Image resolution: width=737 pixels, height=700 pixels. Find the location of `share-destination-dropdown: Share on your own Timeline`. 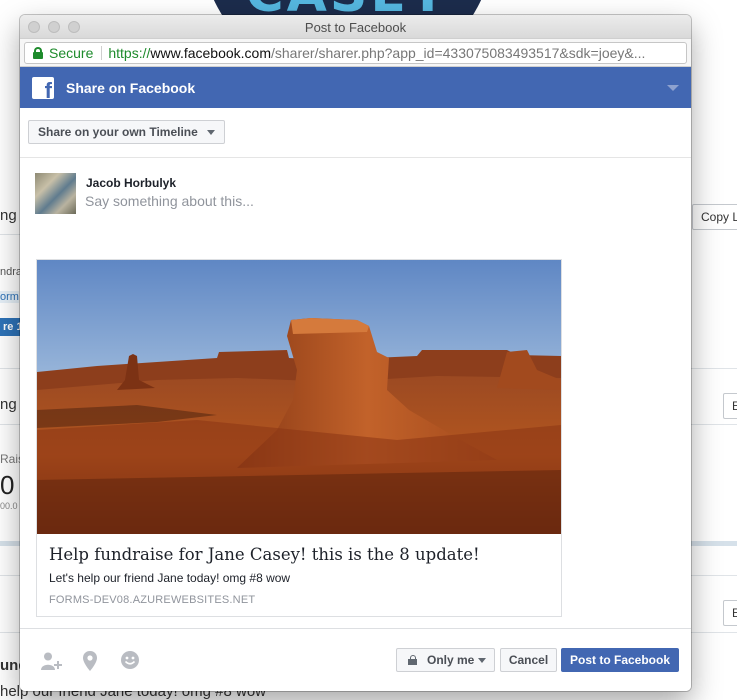

share-destination-dropdown: Share on your own Timeline is located at coordinates (126, 132).